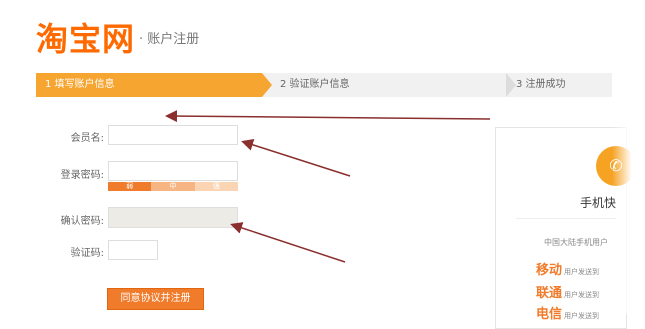 The height and width of the screenshot is (329, 645). Describe the element at coordinates (288, 242) in the screenshot. I see `arrow-confirm-password` at that location.